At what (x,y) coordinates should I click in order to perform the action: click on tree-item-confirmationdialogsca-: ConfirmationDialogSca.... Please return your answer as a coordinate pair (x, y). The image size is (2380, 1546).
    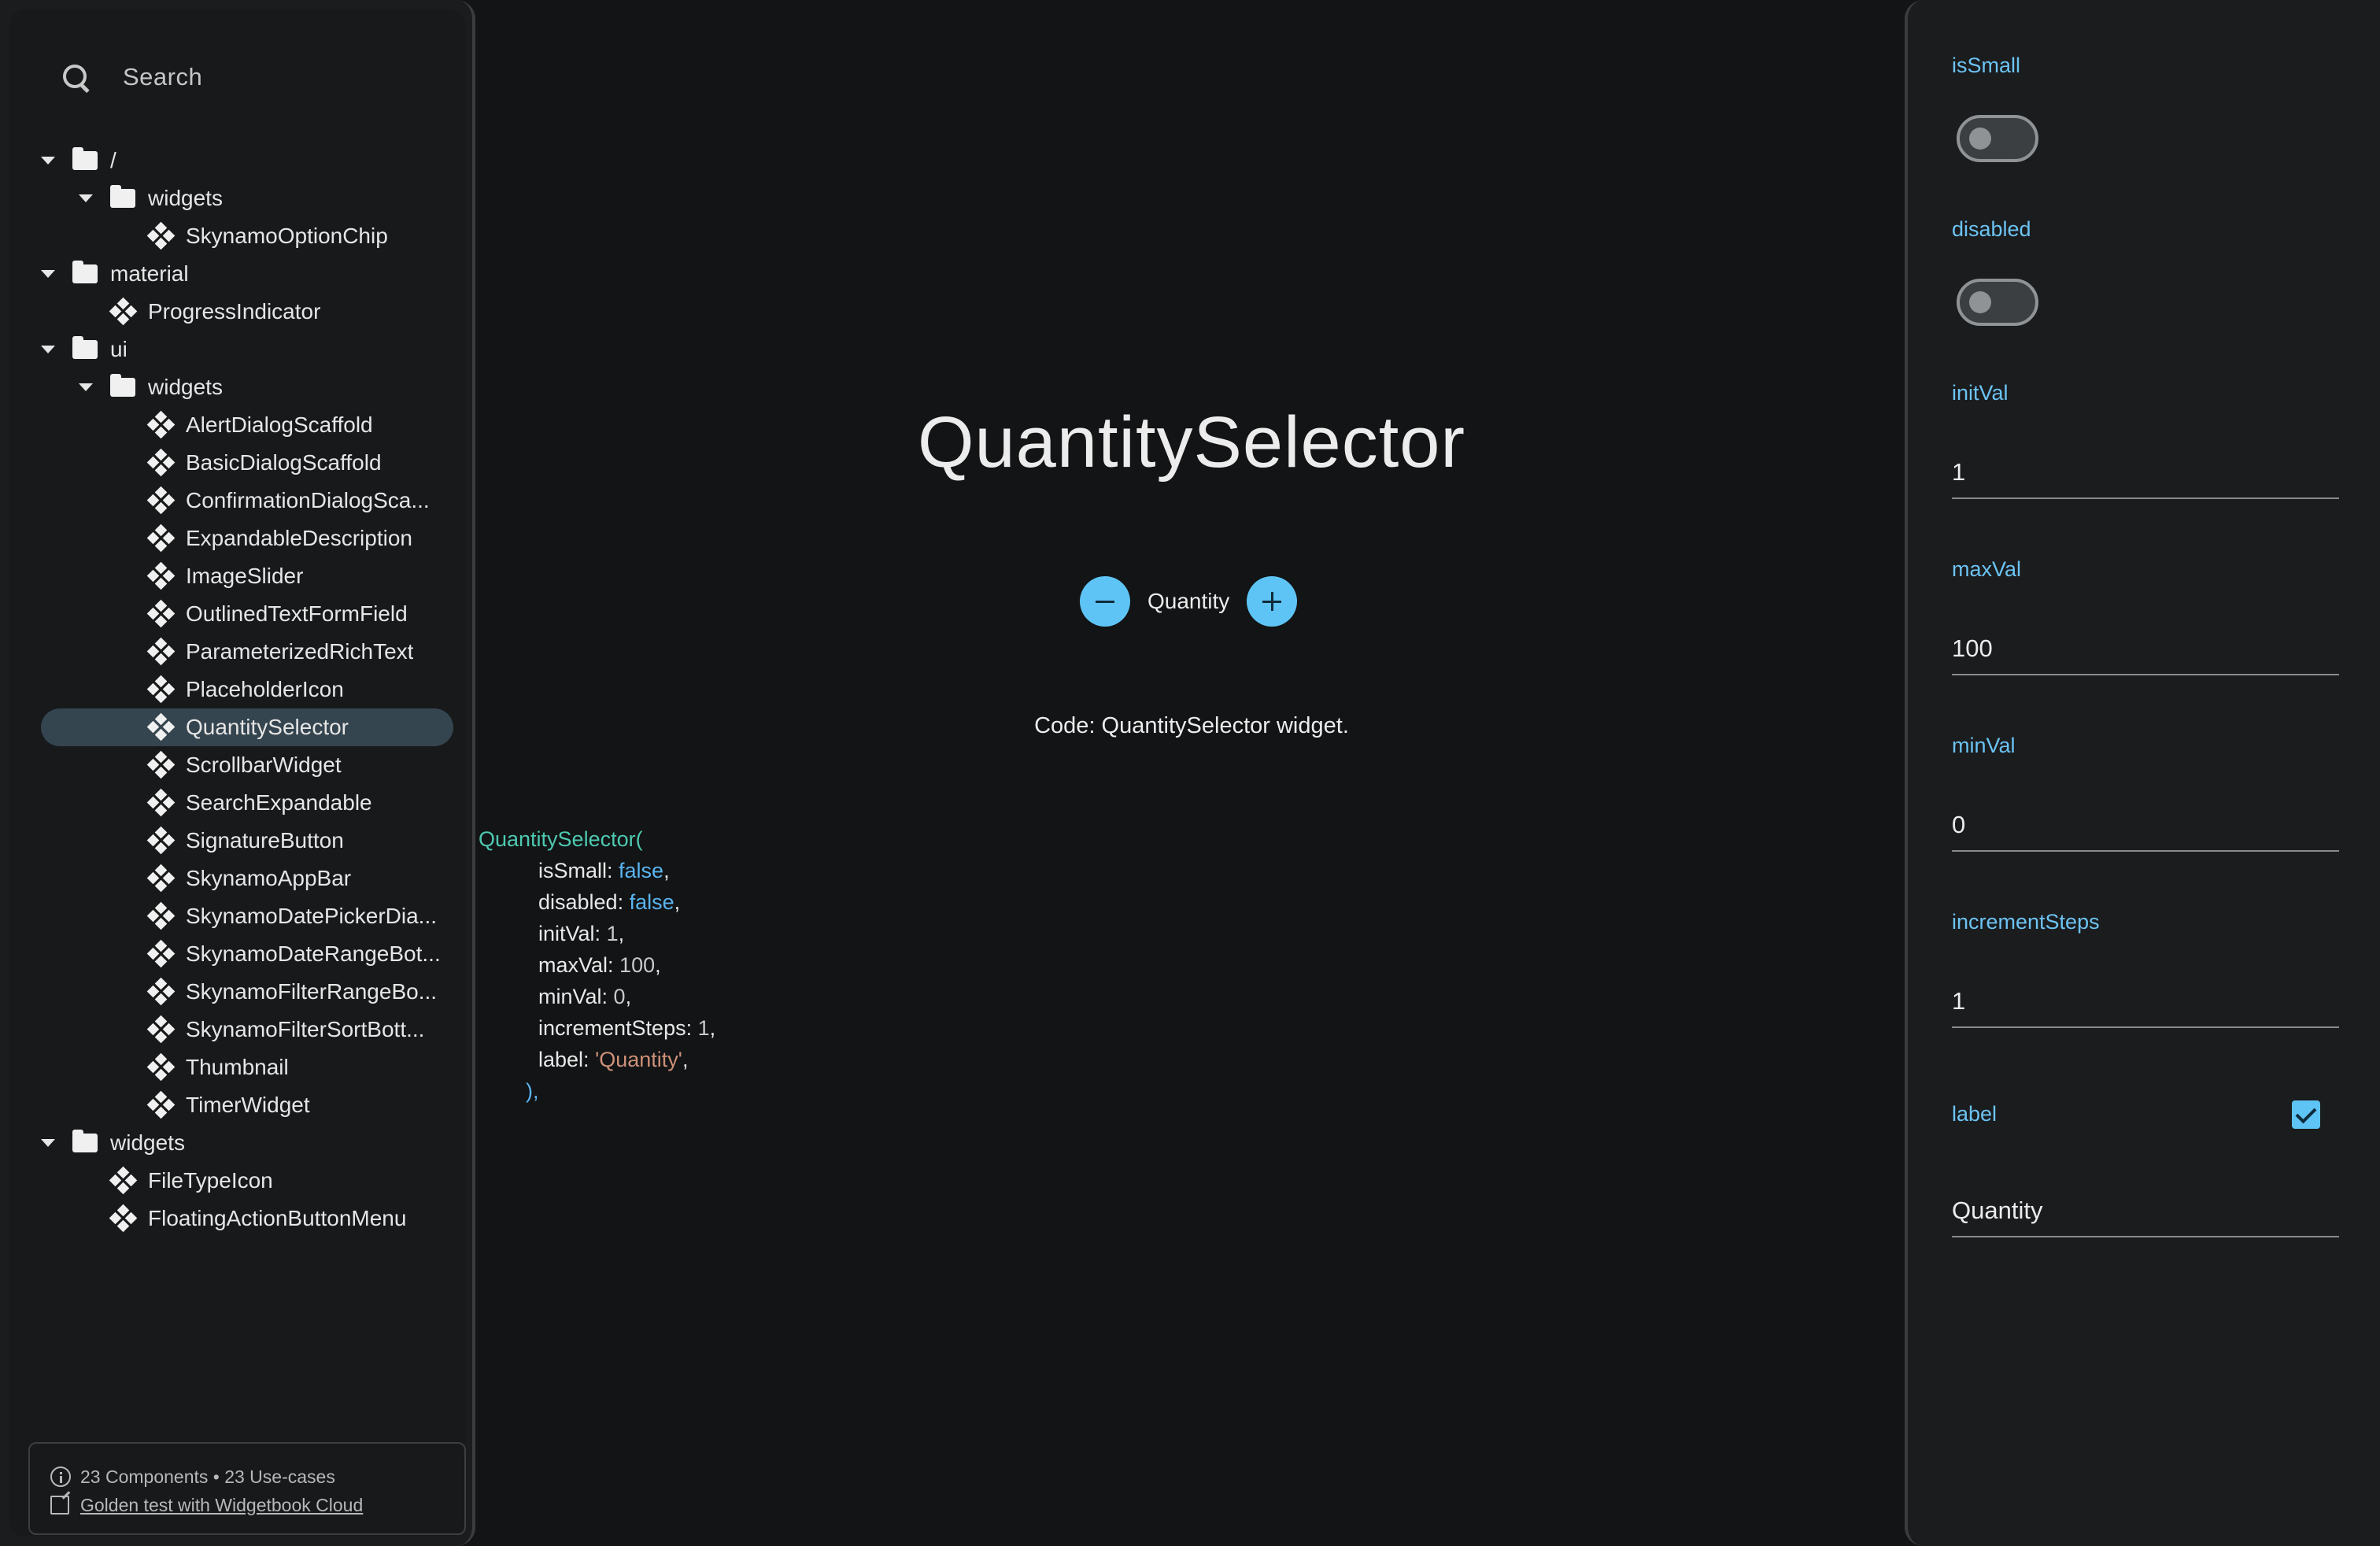
    Looking at the image, I should click on (247, 501).